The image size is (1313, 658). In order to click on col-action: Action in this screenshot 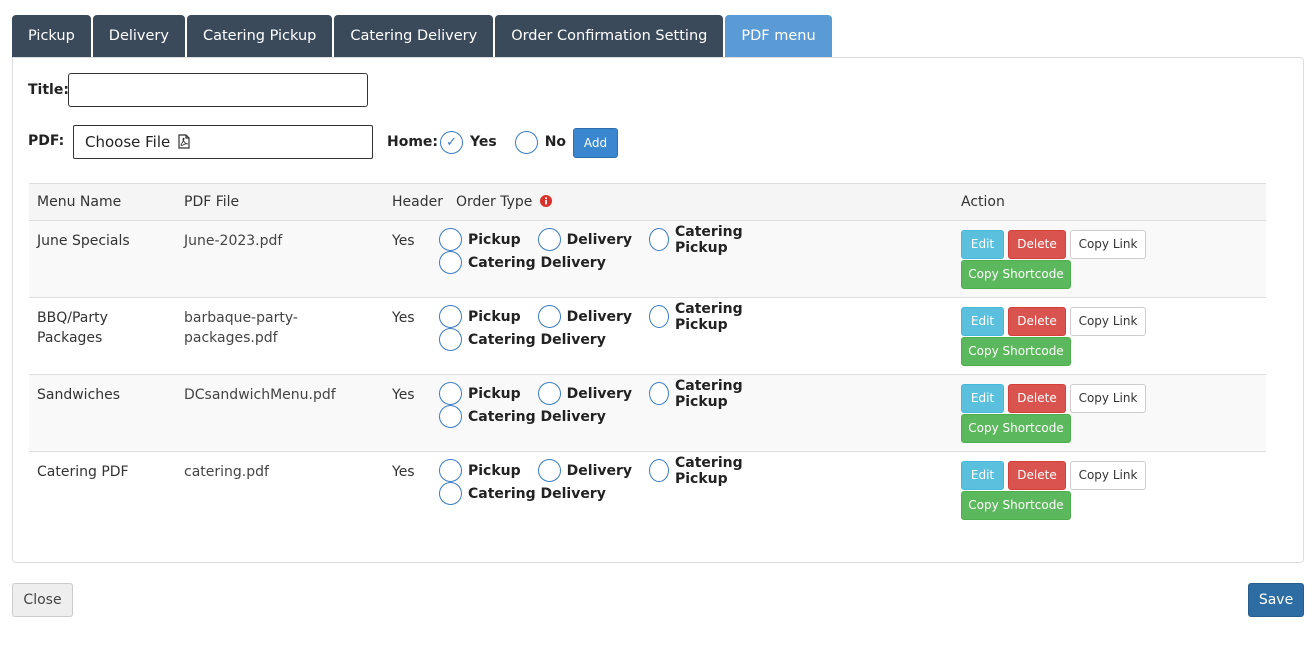, I will do `click(983, 202)`.